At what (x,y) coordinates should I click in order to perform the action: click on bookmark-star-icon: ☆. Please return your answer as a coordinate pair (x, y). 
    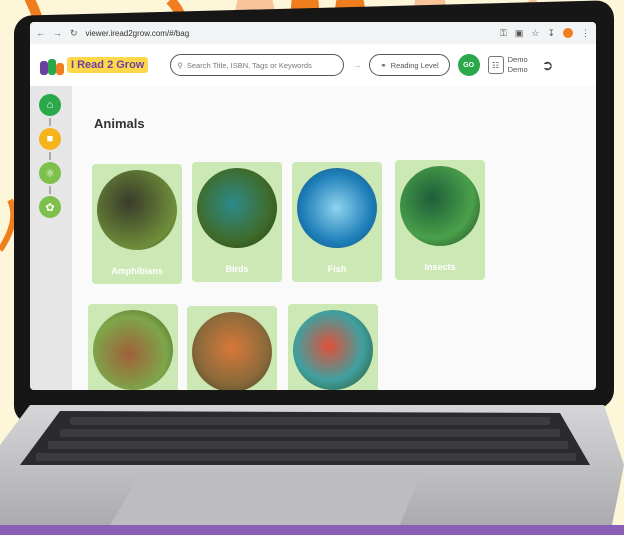
    Looking at the image, I should click on (535, 33).